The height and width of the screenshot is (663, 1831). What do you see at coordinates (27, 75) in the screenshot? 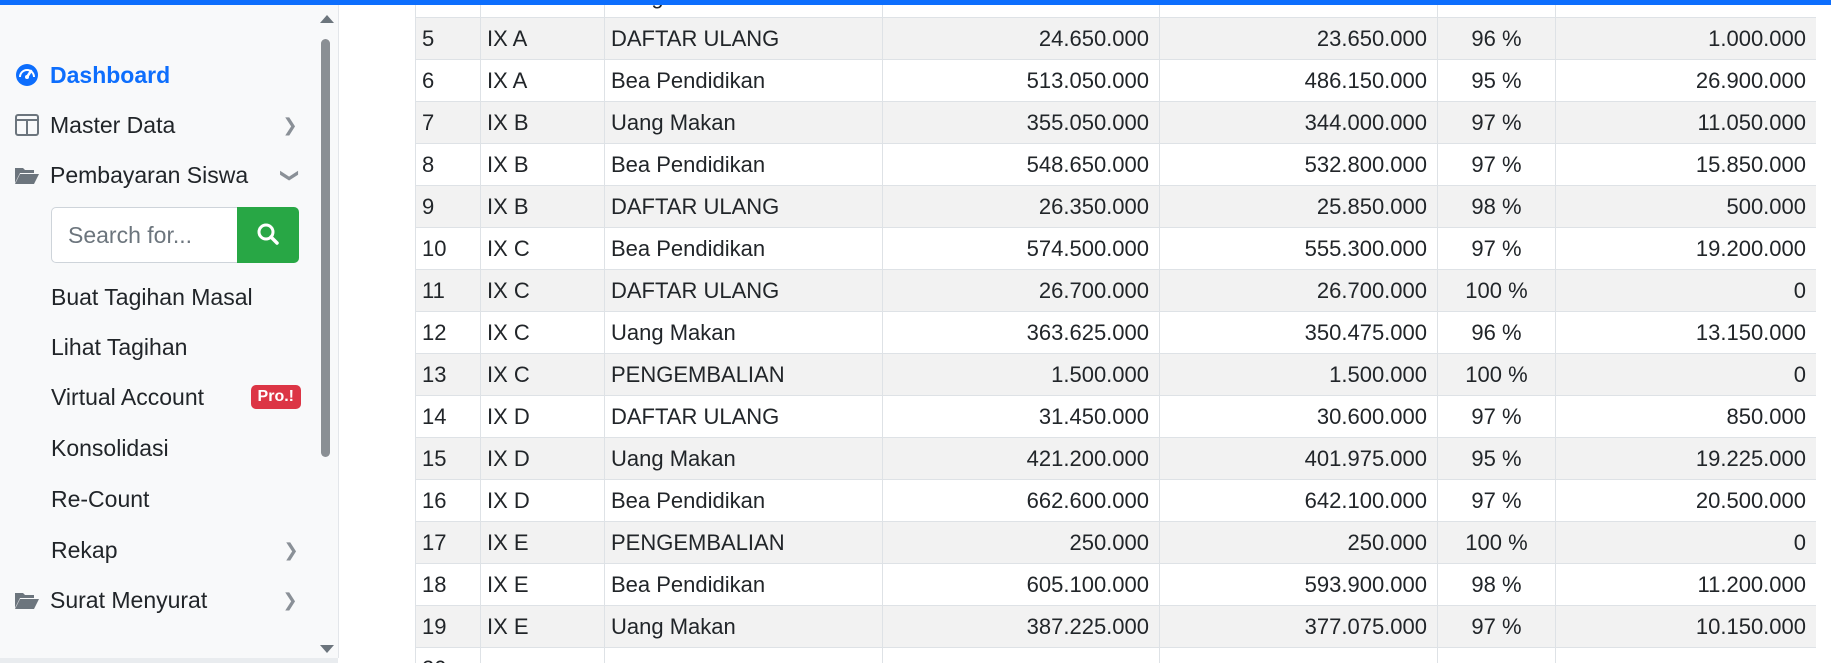
I see `gauge-icon` at bounding box center [27, 75].